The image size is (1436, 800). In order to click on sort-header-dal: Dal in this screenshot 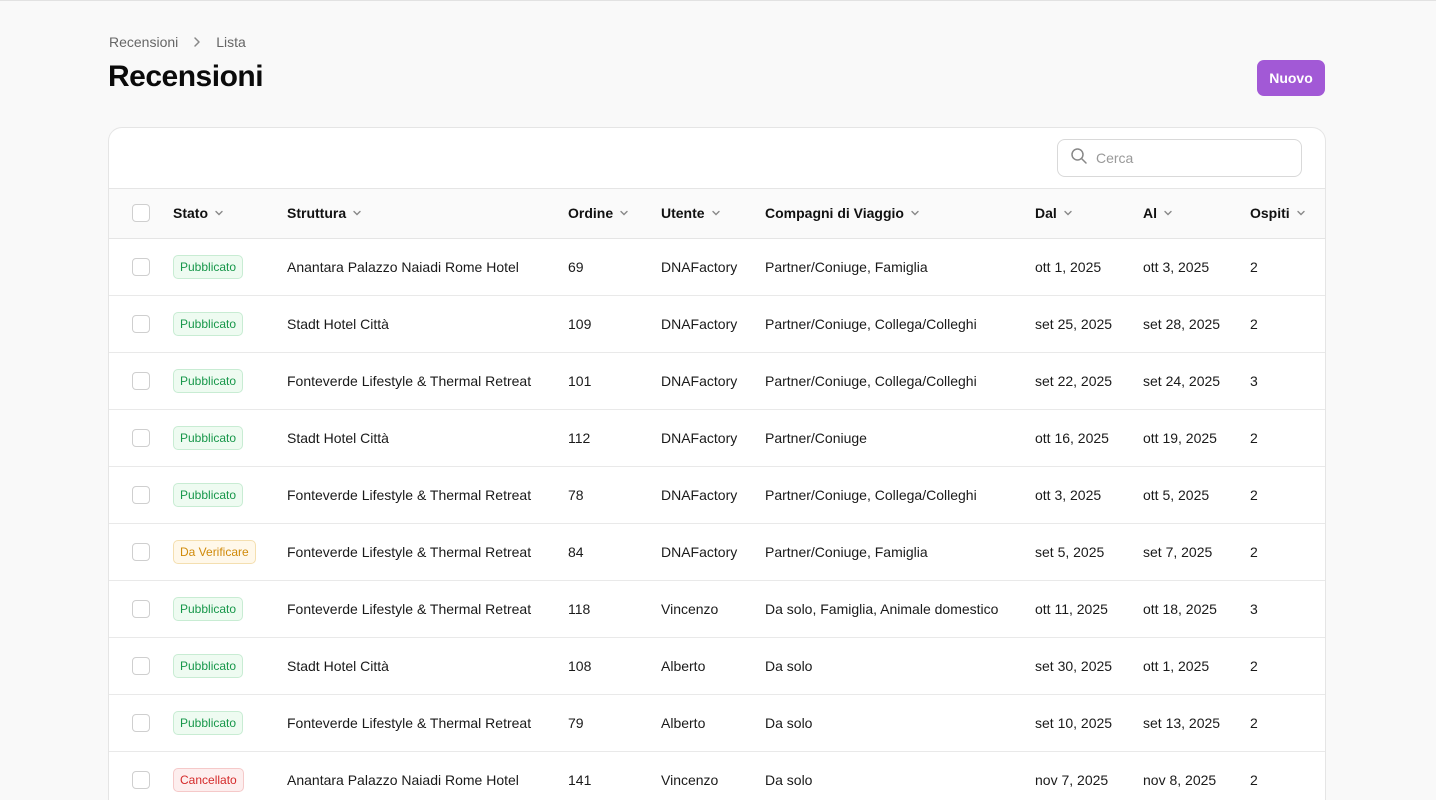, I will do `click(1054, 213)`.